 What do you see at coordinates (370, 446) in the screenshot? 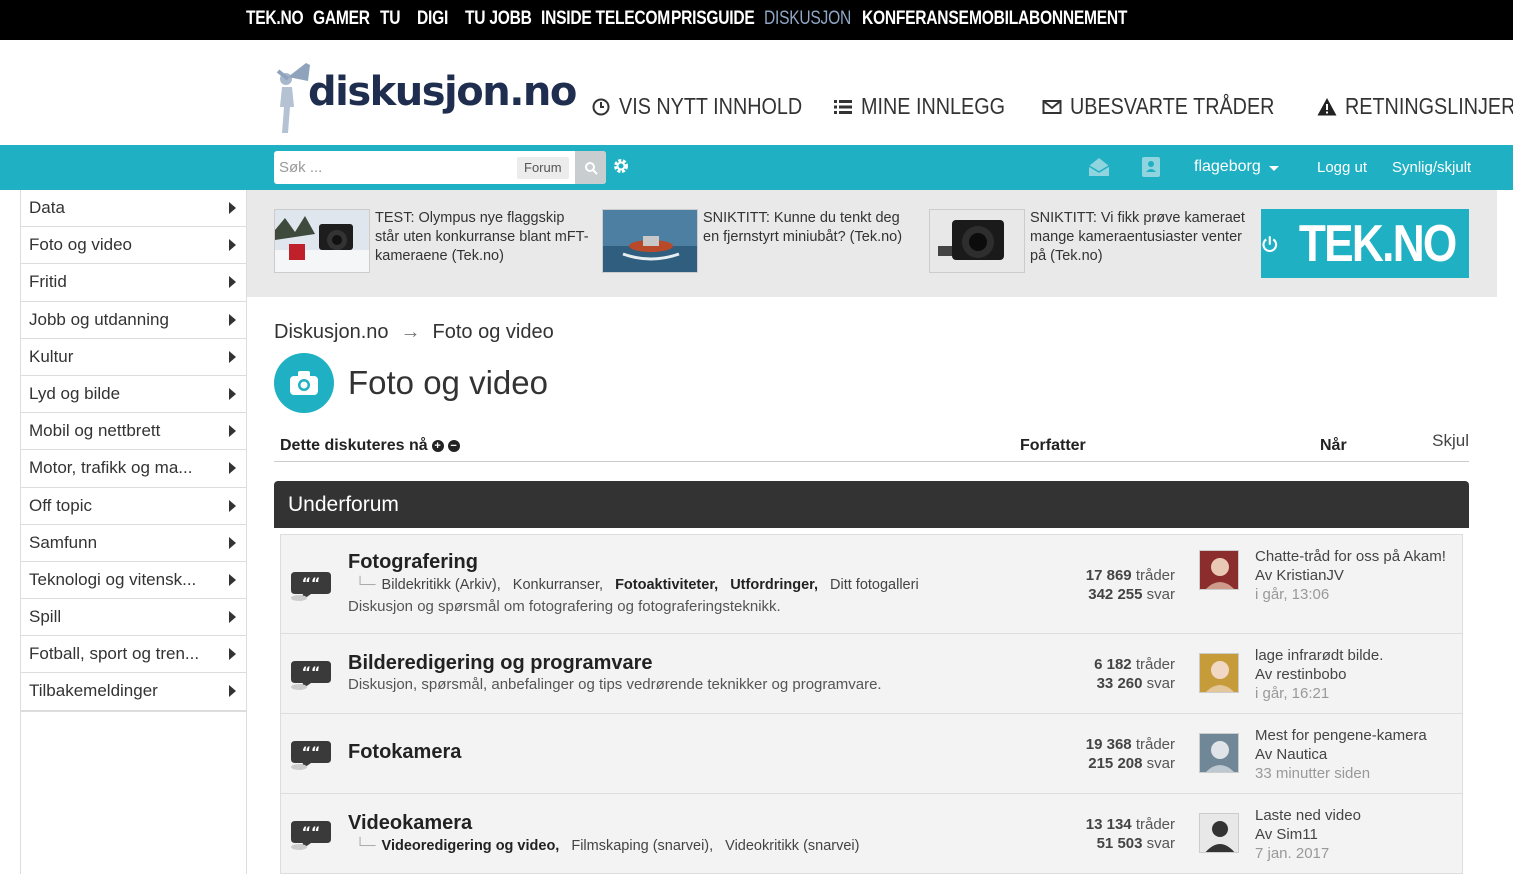
I see `discussion-label-wrap: Dette diskuteres nå + −` at bounding box center [370, 446].